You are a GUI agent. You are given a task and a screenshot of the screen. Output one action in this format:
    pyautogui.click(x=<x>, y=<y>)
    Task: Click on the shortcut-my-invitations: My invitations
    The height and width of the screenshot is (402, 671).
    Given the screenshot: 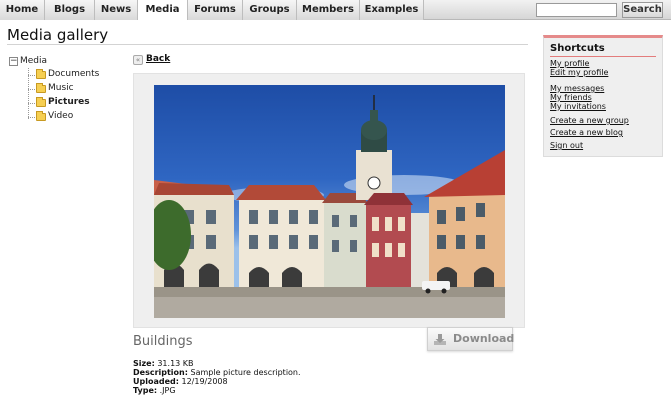 What is the action you would take?
    pyautogui.click(x=578, y=106)
    